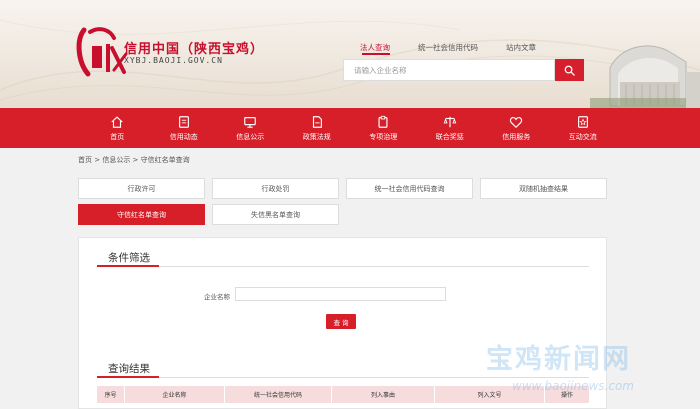 This screenshot has height=409, width=700. I want to click on heart-icon, so click(516, 122).